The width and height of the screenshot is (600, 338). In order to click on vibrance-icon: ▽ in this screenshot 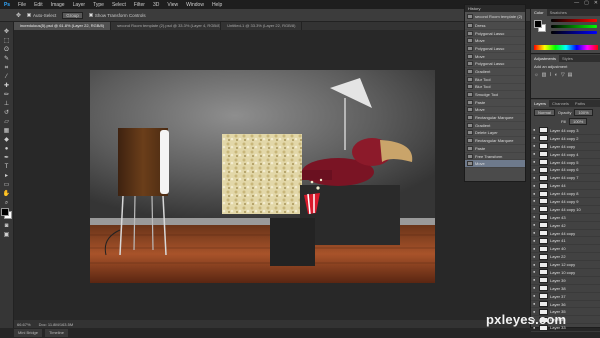, I will do `click(563, 75)`.